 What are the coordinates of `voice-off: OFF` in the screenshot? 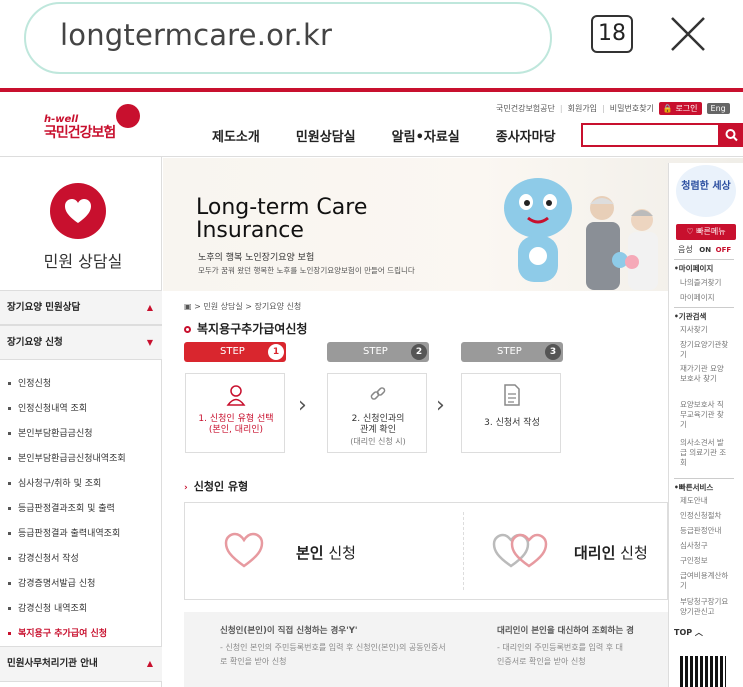 It's located at (724, 250).